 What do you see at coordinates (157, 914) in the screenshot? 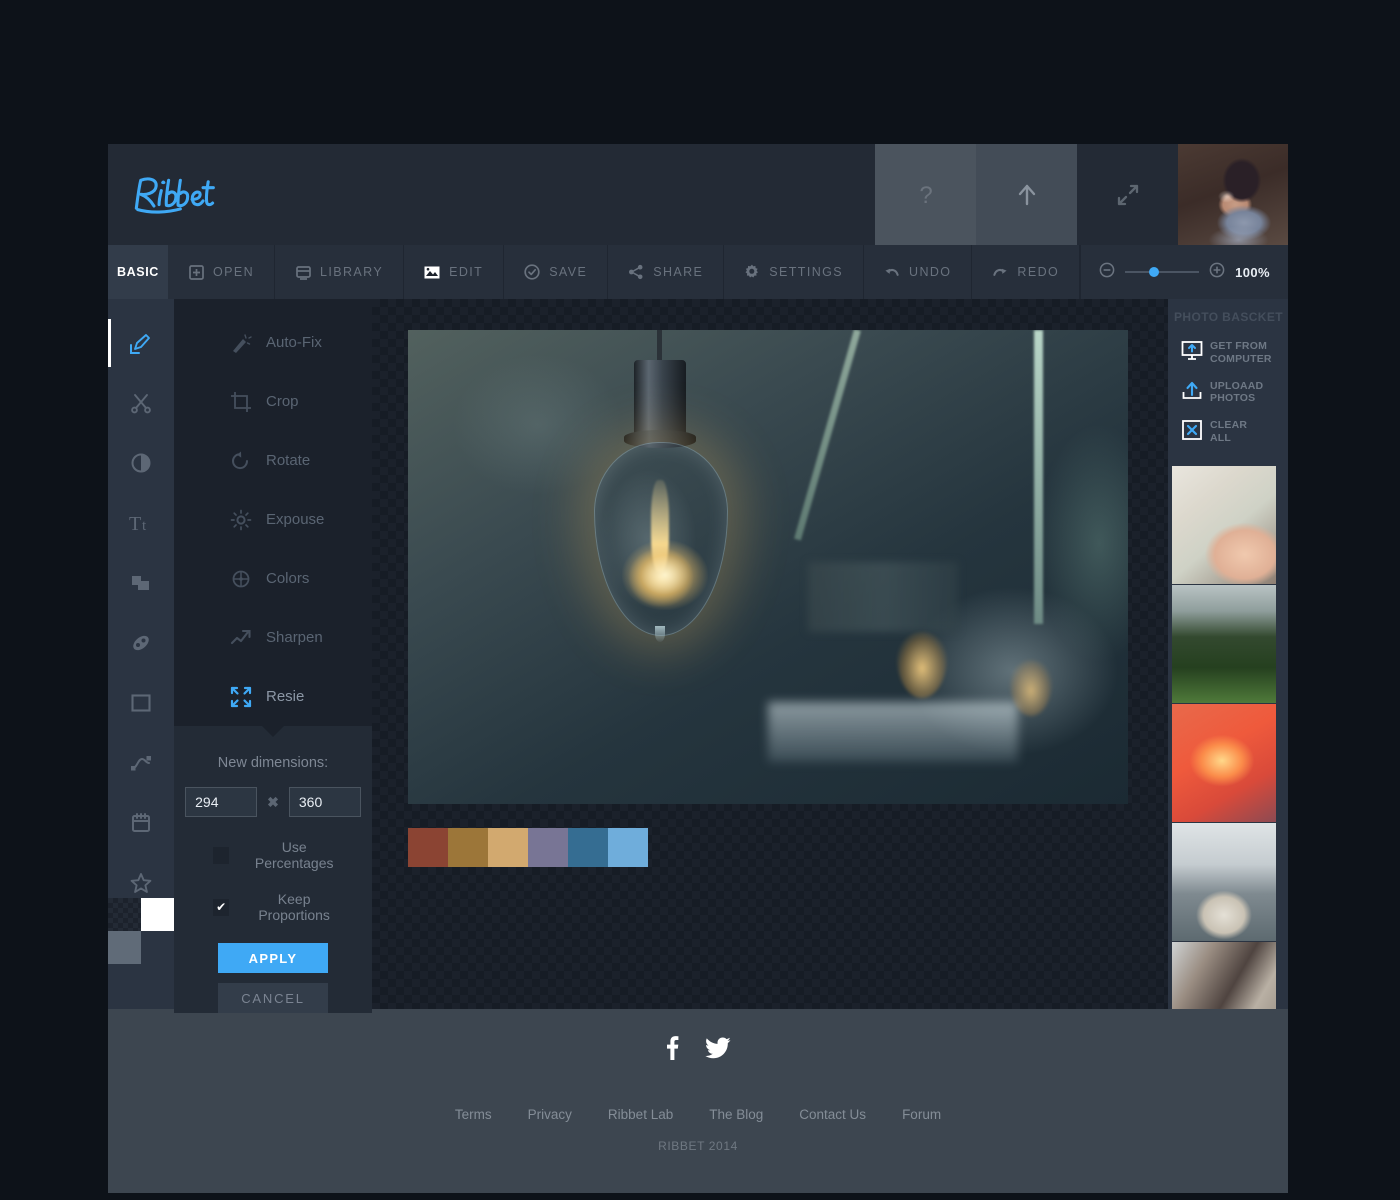
I see `foreground-color-swatch` at bounding box center [157, 914].